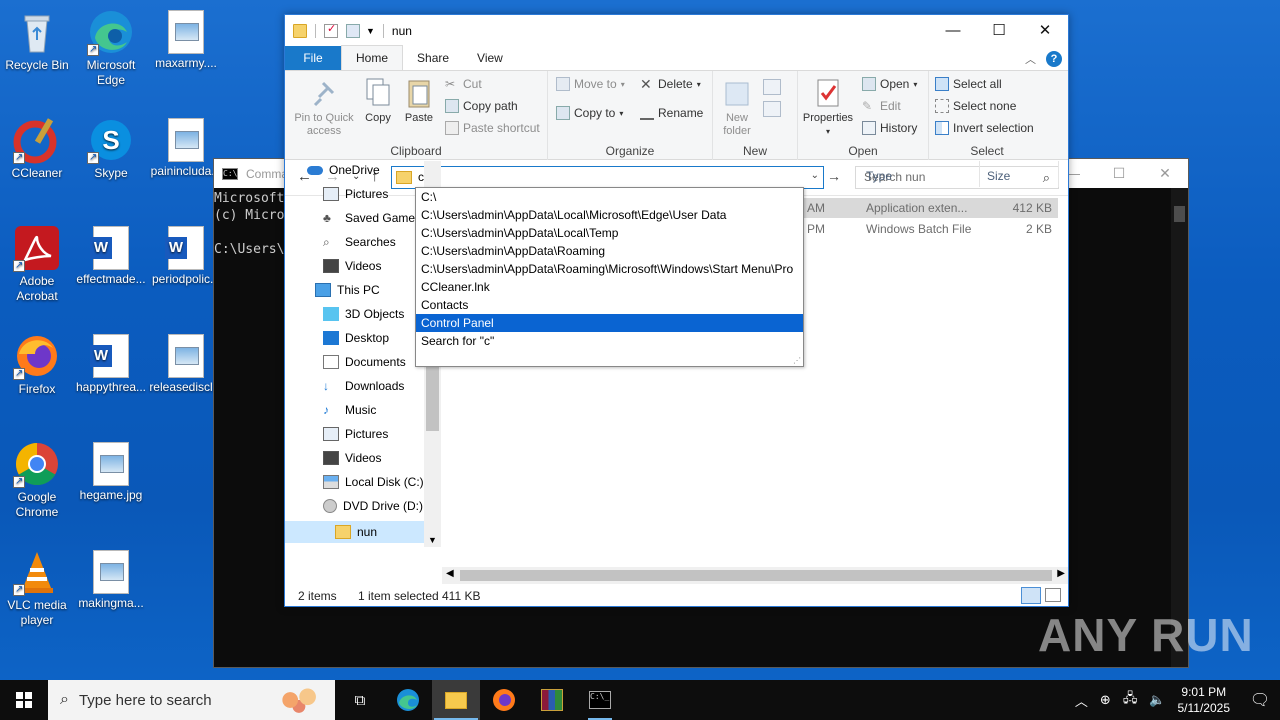 This screenshot has height=720, width=1280. Describe the element at coordinates (1204, 700) in the screenshot. I see `clock: 9:01 PM 5/11/2025` at that location.